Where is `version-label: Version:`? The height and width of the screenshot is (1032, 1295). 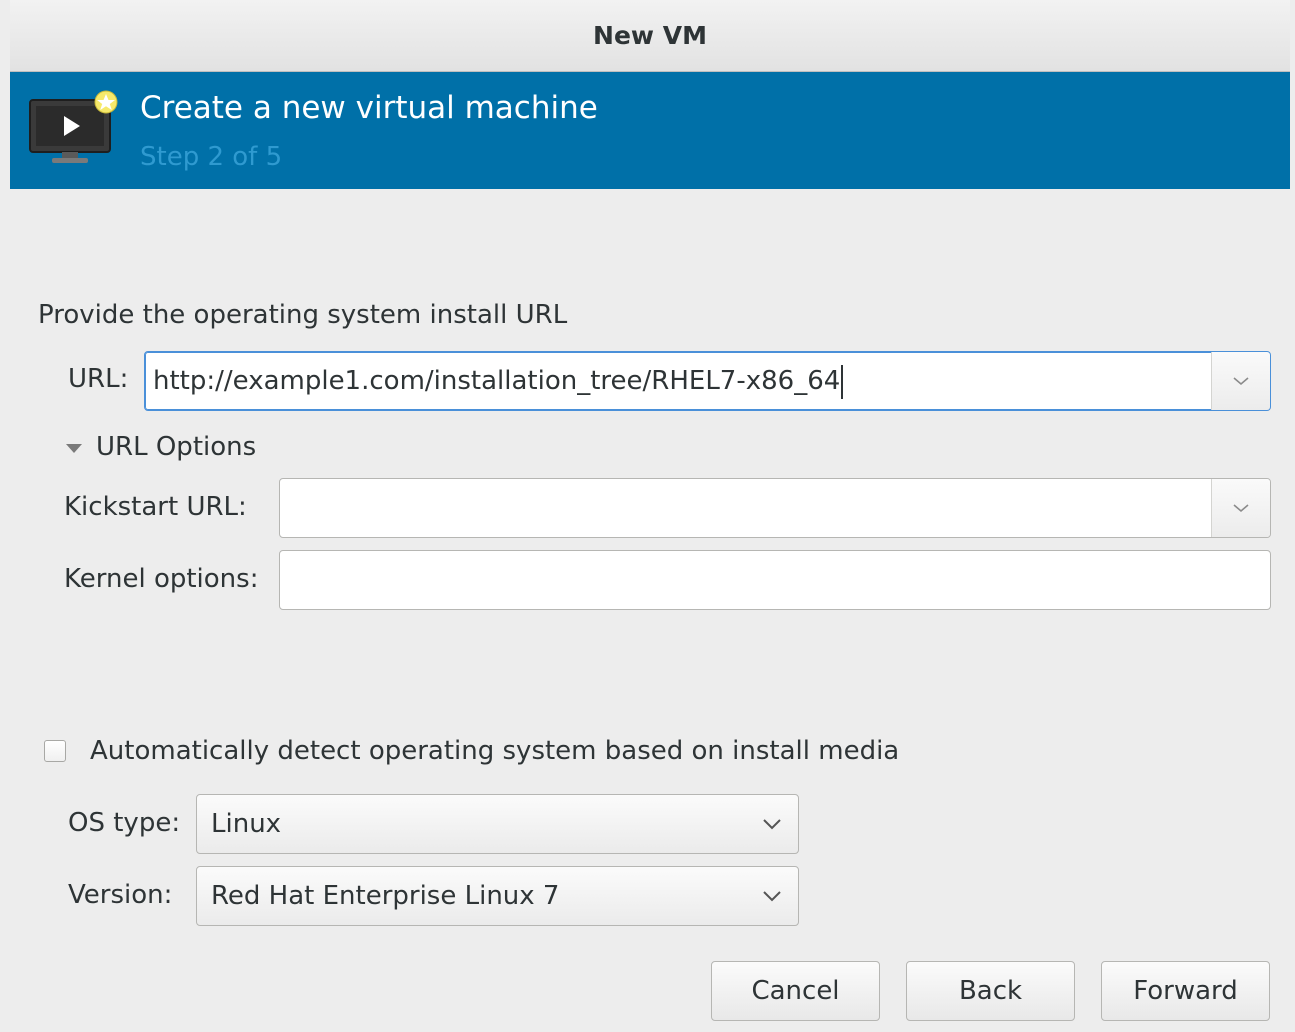 version-label: Version: is located at coordinates (120, 895).